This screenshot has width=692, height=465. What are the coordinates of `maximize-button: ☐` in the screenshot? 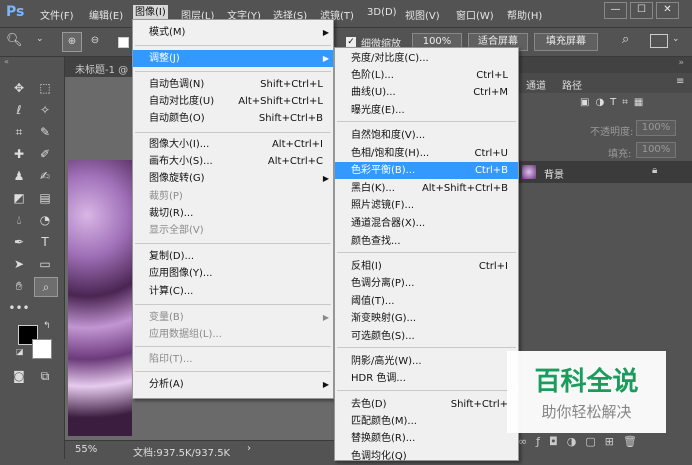 It's located at (641, 10).